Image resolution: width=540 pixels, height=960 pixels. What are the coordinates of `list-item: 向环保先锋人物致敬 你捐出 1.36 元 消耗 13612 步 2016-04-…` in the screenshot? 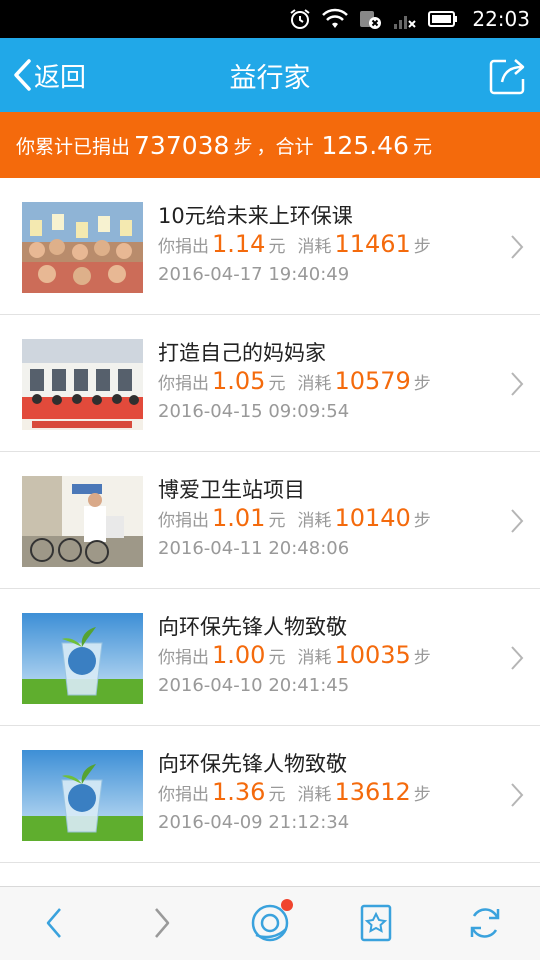 It's located at (270, 794).